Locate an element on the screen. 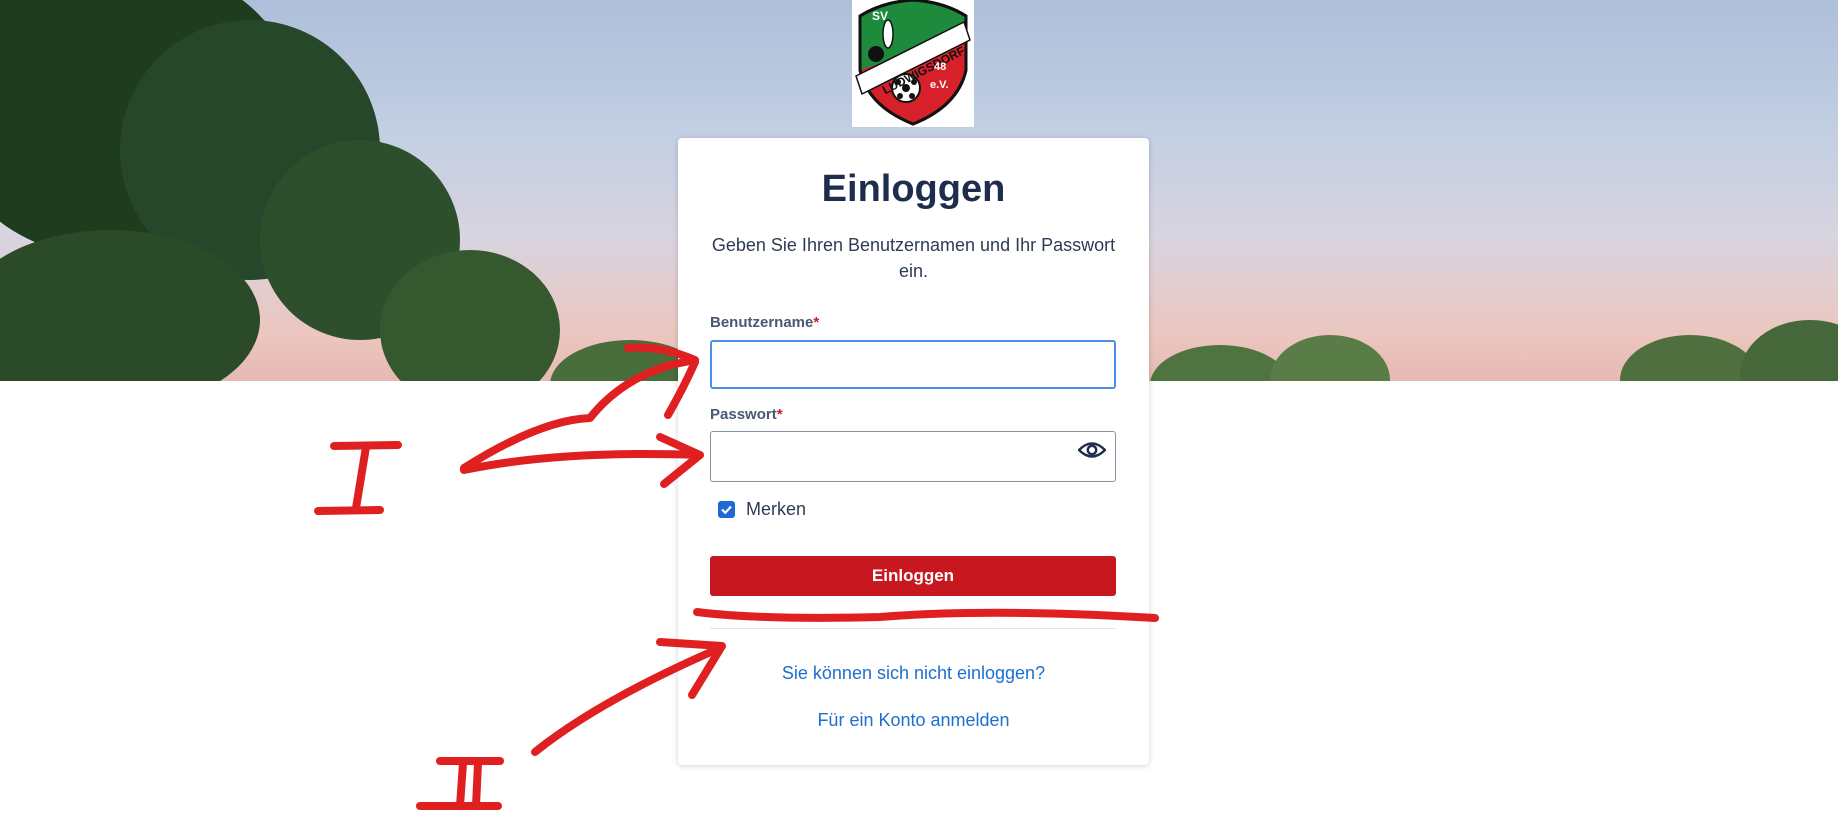  logo-text-sv: SV is located at coordinates (880, 16).